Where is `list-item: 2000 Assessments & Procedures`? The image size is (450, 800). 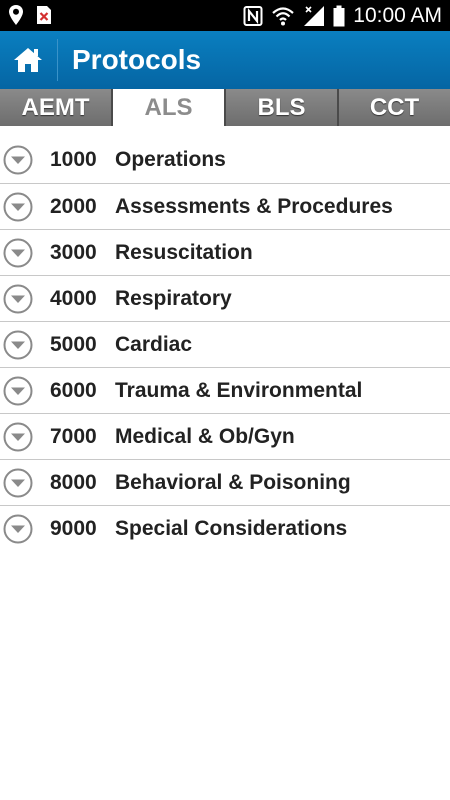 list-item: 2000 Assessments & Procedures is located at coordinates (225, 207).